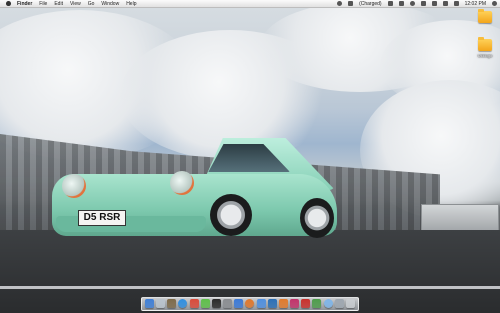  What do you see at coordinates (456, 3) in the screenshot?
I see `flag-icon` at bounding box center [456, 3].